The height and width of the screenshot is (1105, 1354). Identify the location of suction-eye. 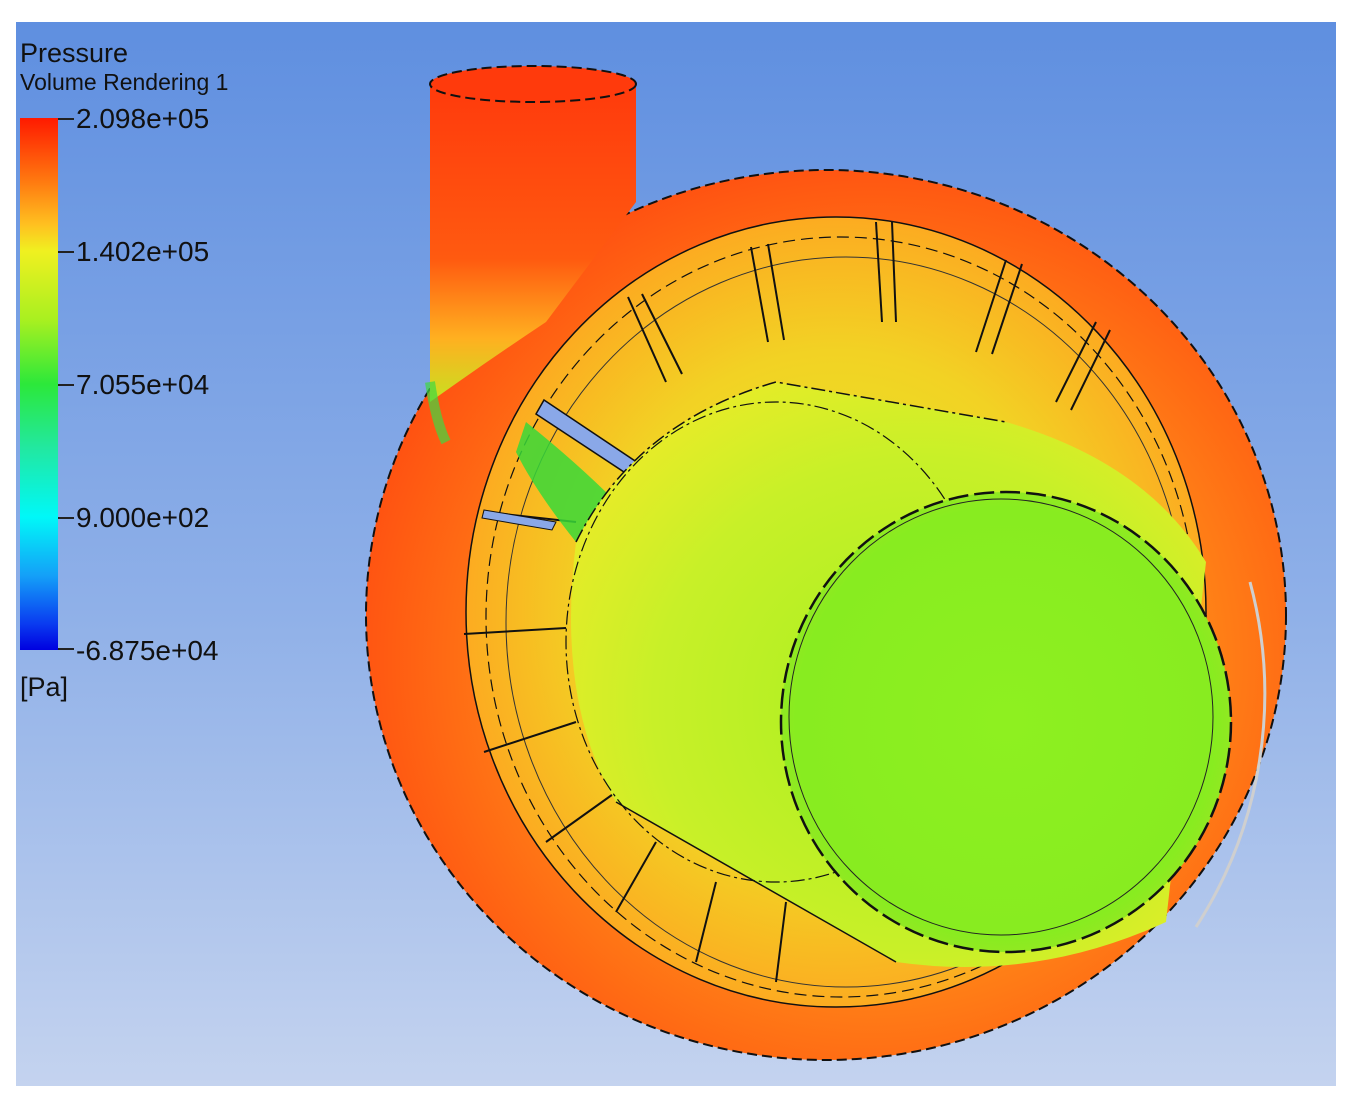
(1006, 722).